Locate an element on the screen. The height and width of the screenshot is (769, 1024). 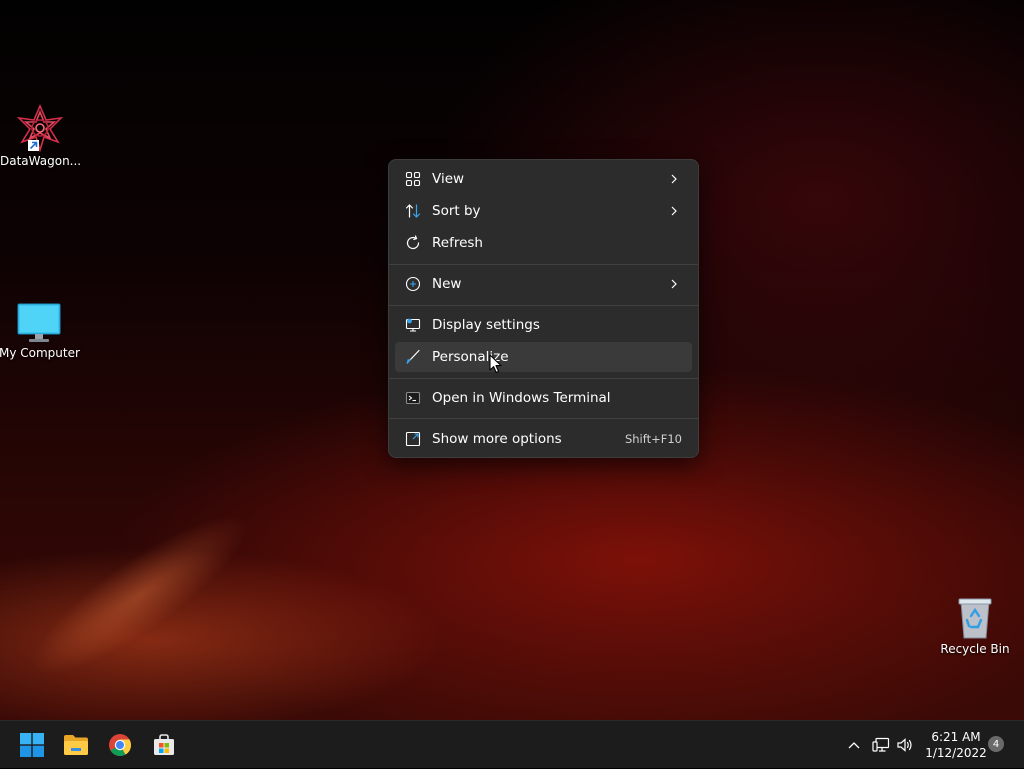
menu-item-view: View is located at coordinates (543, 179).